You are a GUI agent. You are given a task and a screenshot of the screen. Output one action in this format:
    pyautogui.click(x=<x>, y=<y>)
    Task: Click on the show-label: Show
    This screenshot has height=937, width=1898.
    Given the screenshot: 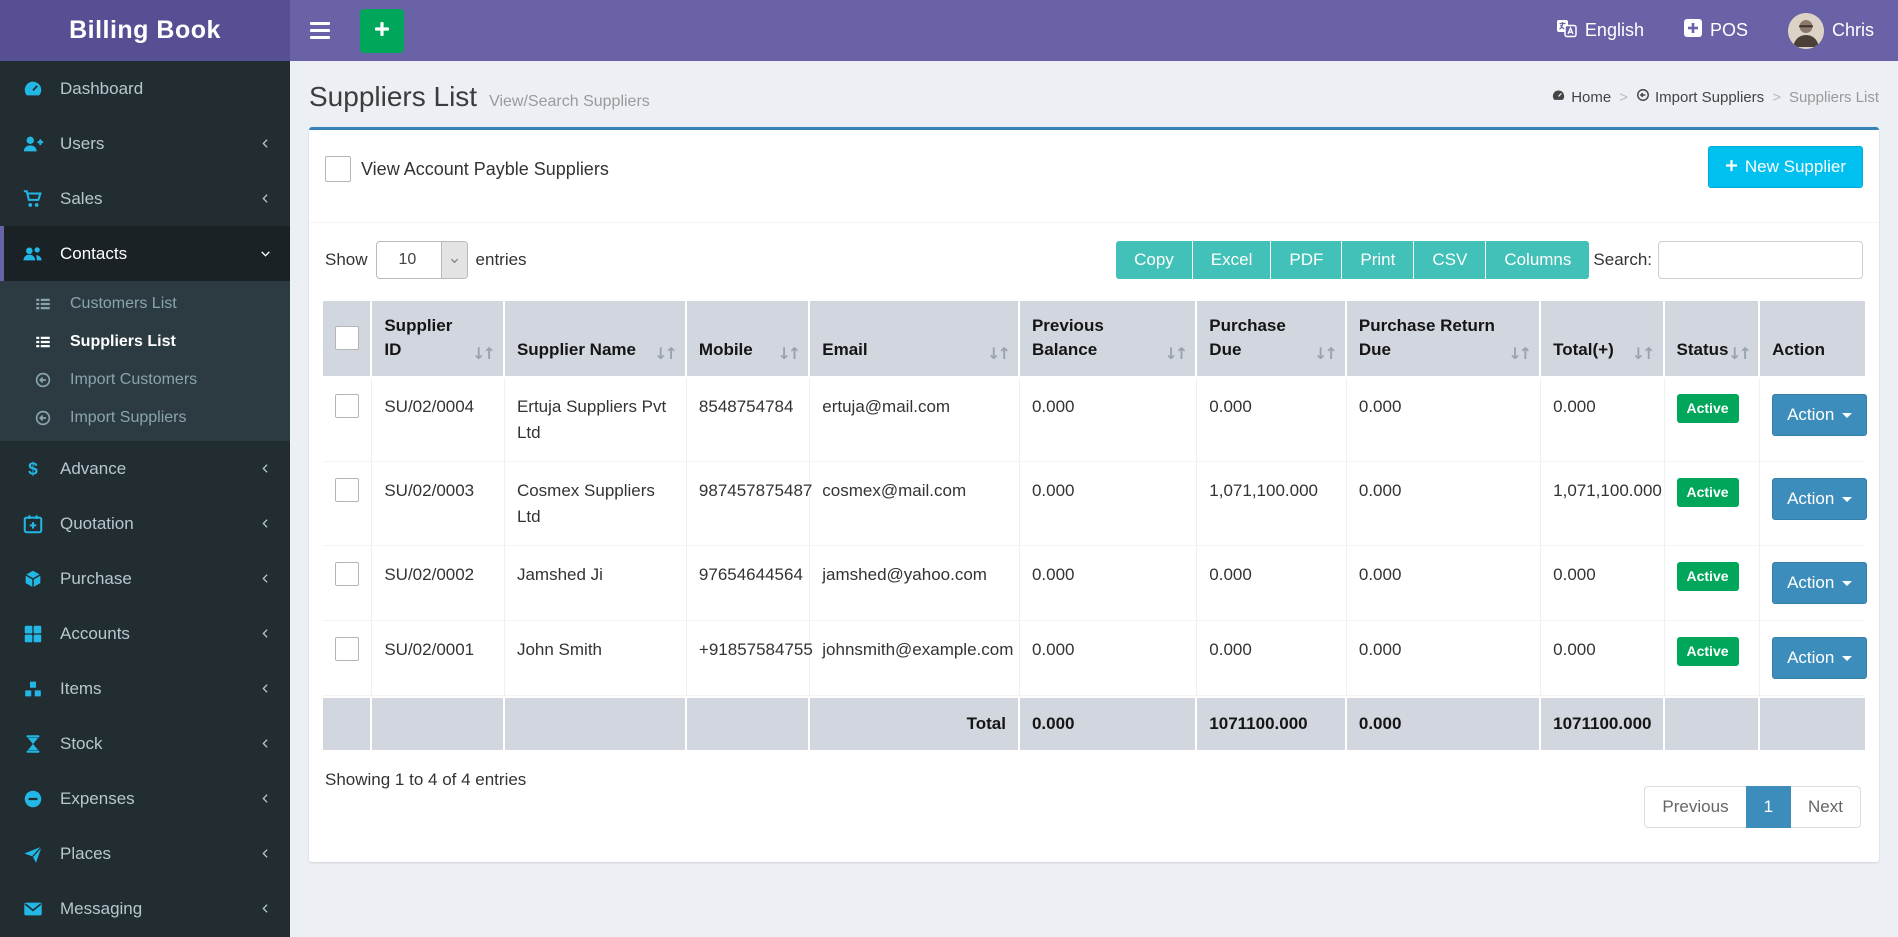 What is the action you would take?
    pyautogui.click(x=346, y=259)
    